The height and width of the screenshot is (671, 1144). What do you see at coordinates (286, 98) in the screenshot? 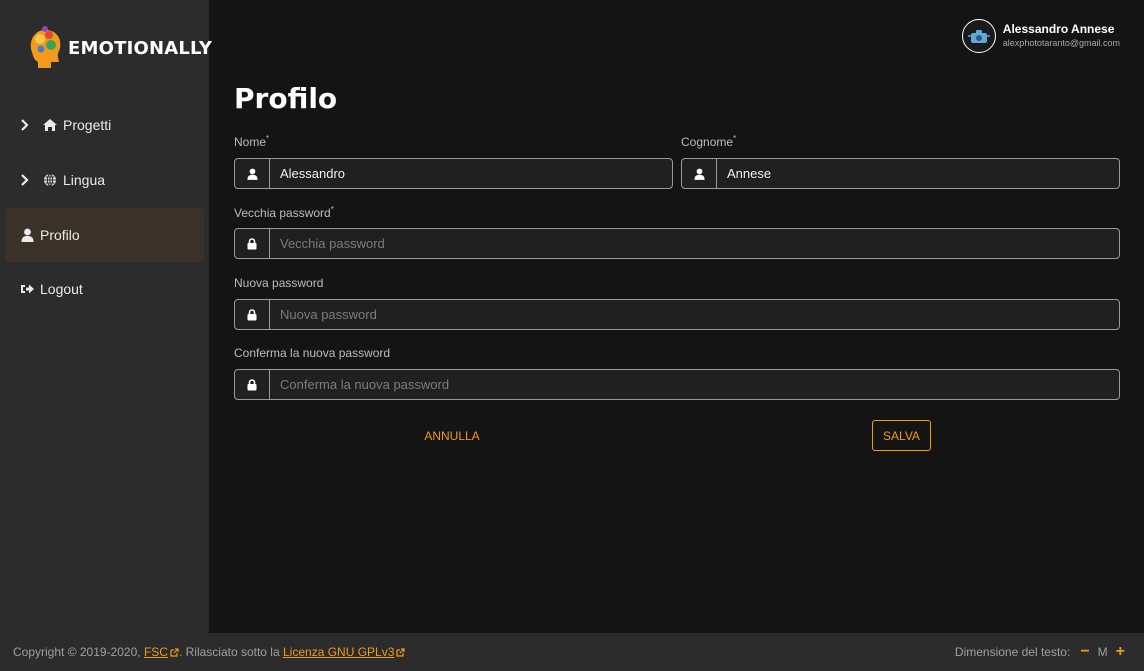
I see `page-title: Profilo` at bounding box center [286, 98].